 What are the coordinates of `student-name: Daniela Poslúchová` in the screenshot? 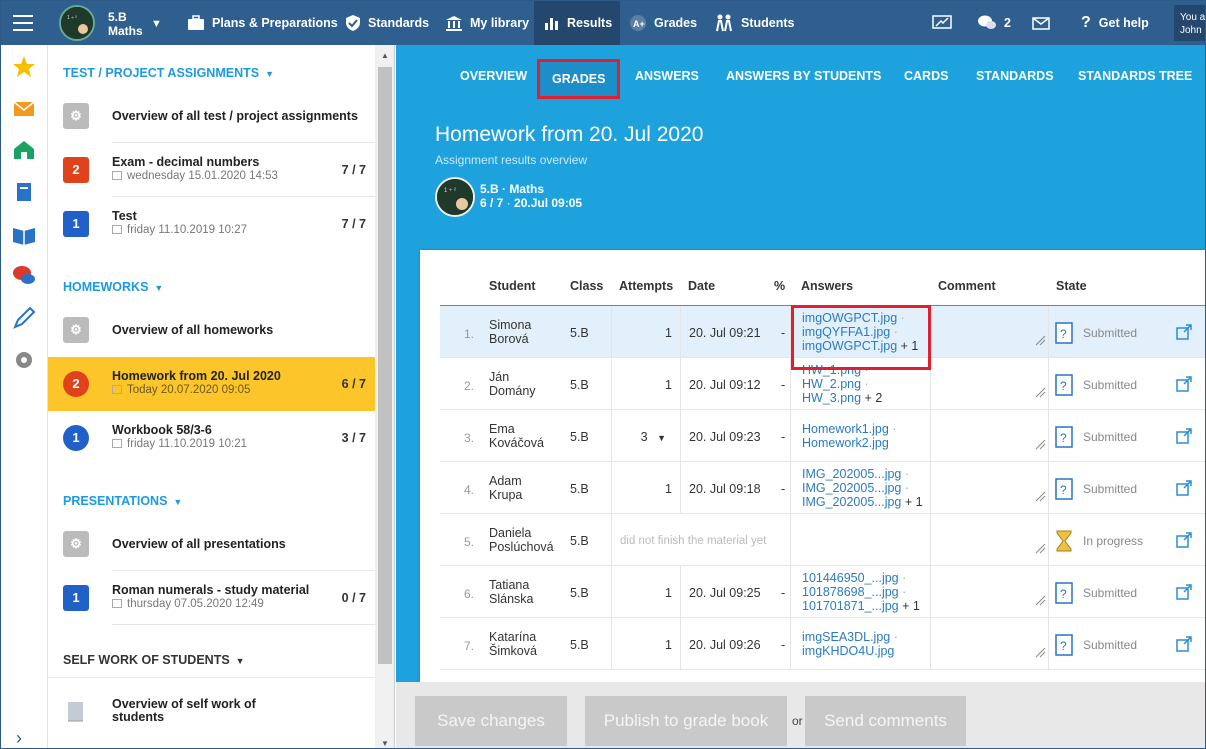 It's located at (521, 540).